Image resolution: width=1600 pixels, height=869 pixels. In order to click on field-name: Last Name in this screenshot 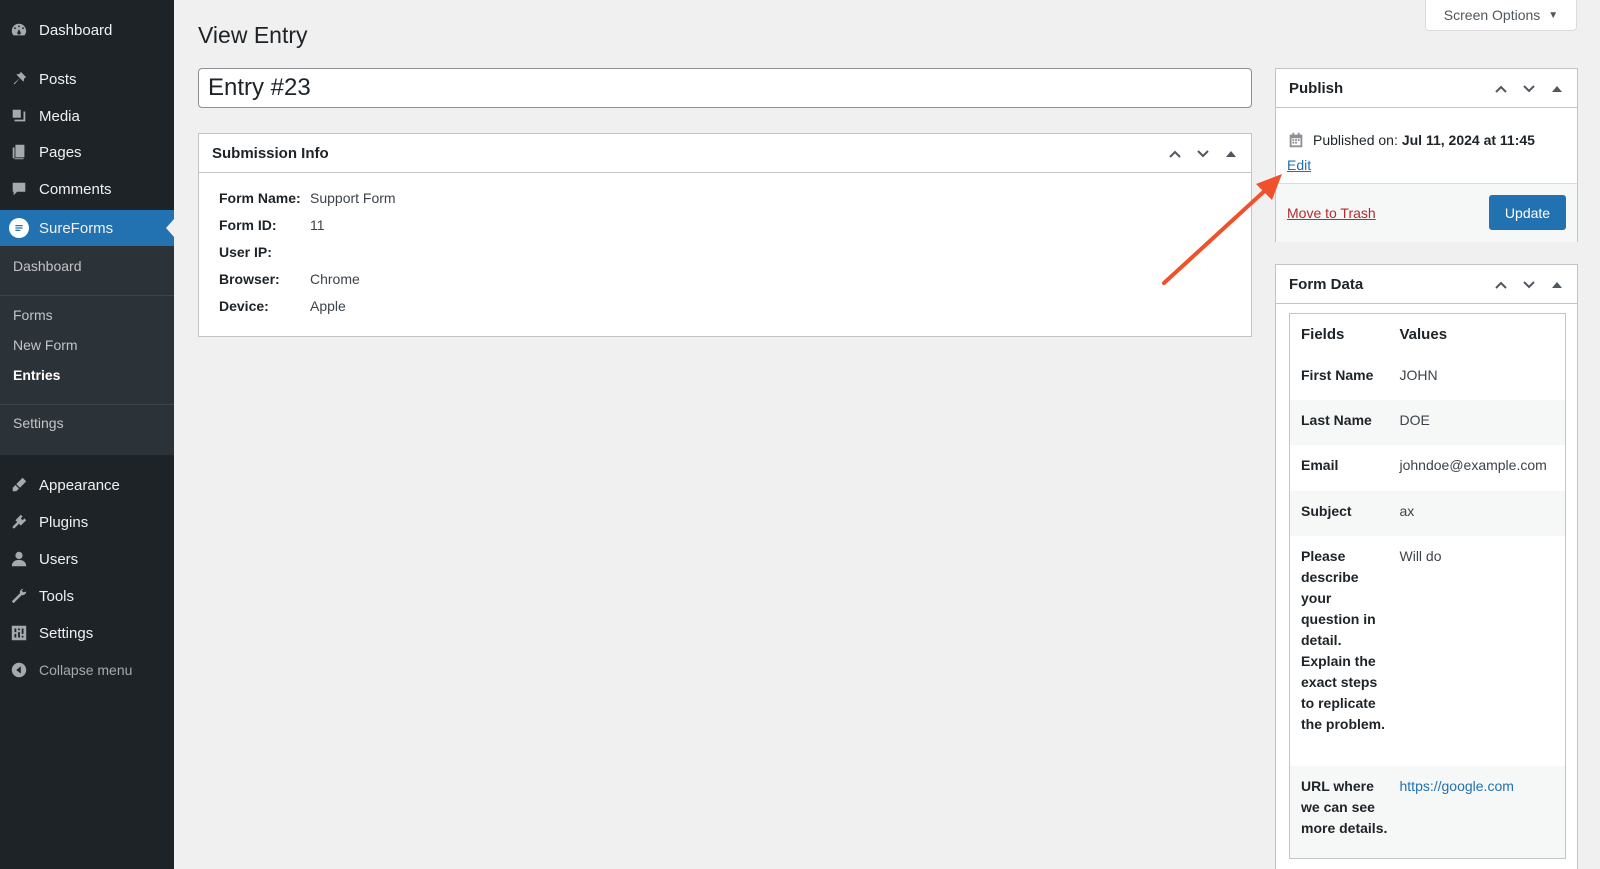, I will do `click(1336, 420)`.